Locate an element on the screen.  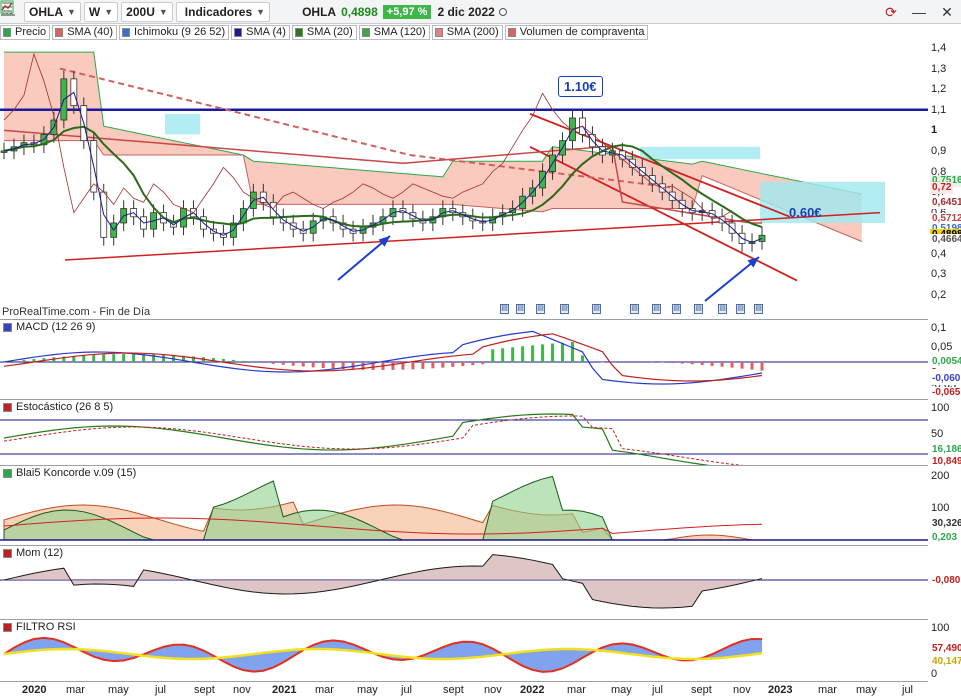
bars-select: 200U ▼ is located at coordinates (147, 11).